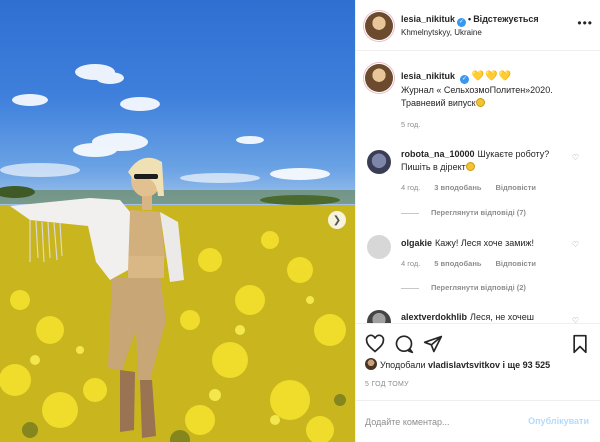  Describe the element at coordinates (403, 365) in the screenshot. I see `likes-prefix: Уподобали` at that location.